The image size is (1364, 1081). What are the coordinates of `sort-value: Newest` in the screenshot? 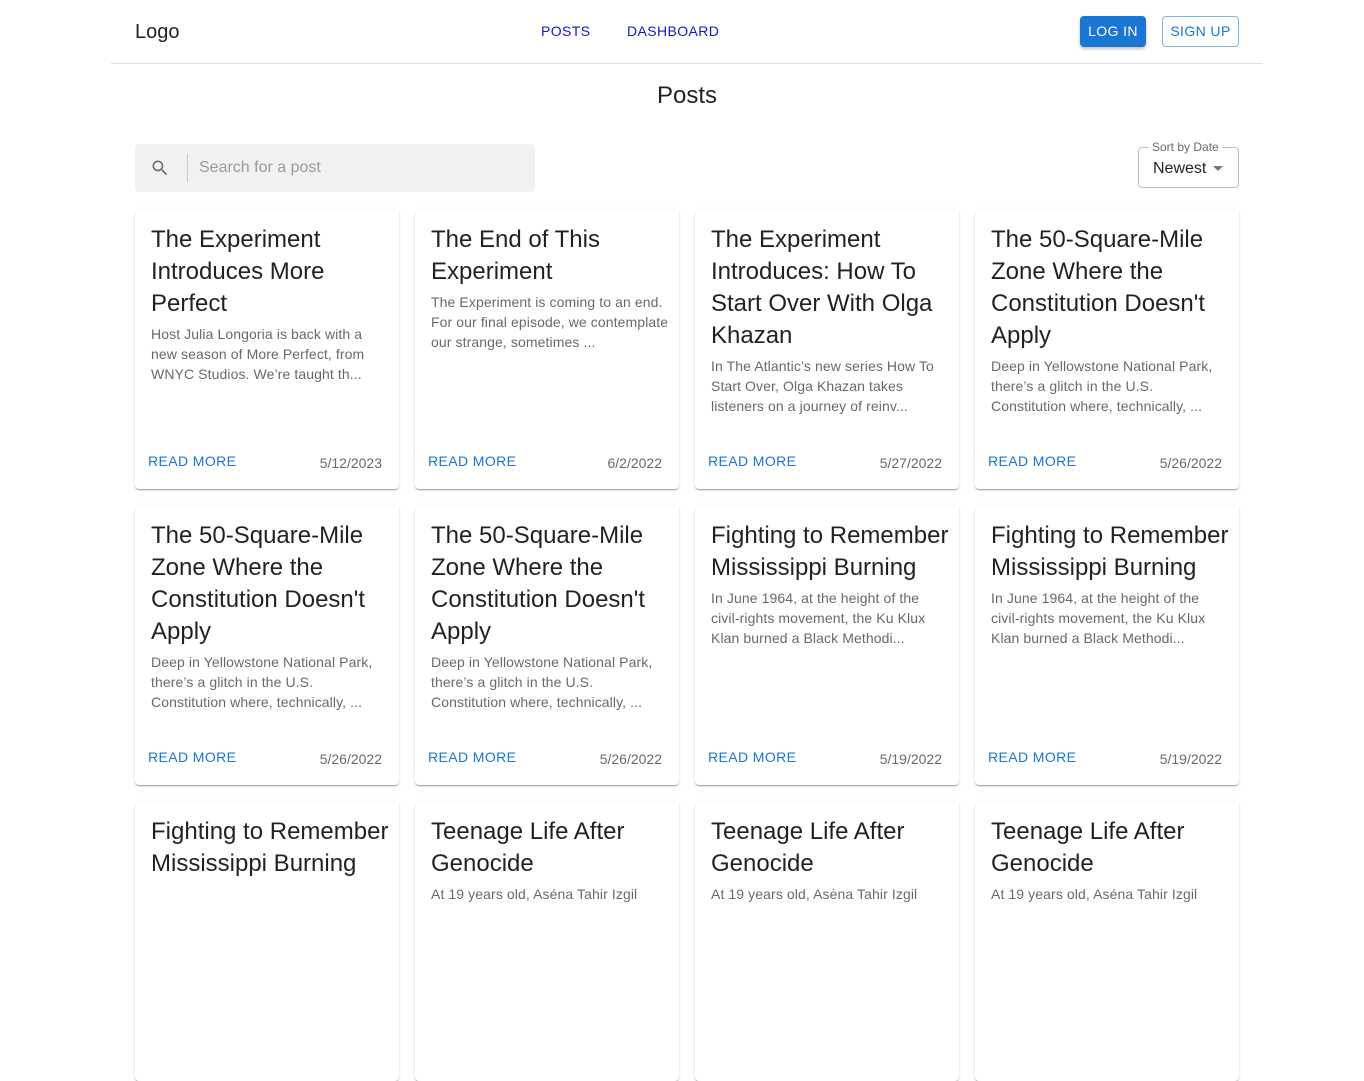 It's located at (1180, 168).